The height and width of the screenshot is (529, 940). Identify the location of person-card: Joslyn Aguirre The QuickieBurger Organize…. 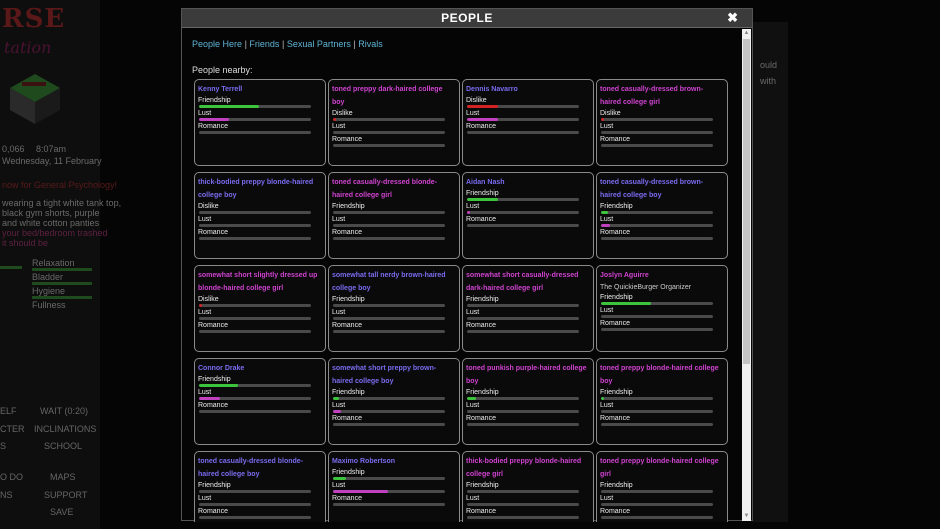
(662, 308).